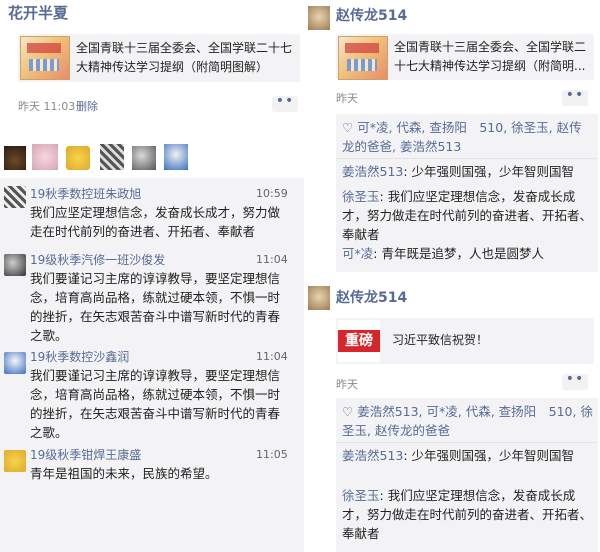 Image resolution: width=600 pixels, height=552 pixels. Describe the element at coordinates (575, 97) in the screenshot. I see `right-top-more-icon: ••` at that location.